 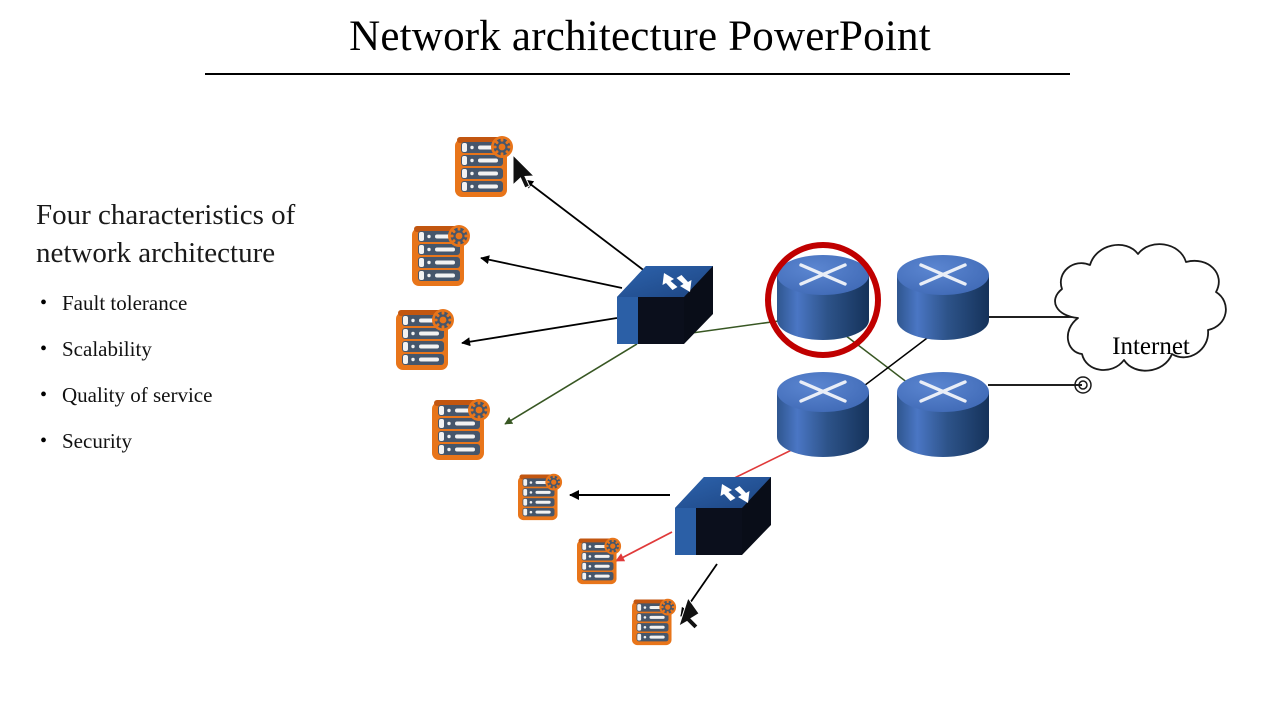 I want to click on router-bottom-right, so click(x=943, y=414).